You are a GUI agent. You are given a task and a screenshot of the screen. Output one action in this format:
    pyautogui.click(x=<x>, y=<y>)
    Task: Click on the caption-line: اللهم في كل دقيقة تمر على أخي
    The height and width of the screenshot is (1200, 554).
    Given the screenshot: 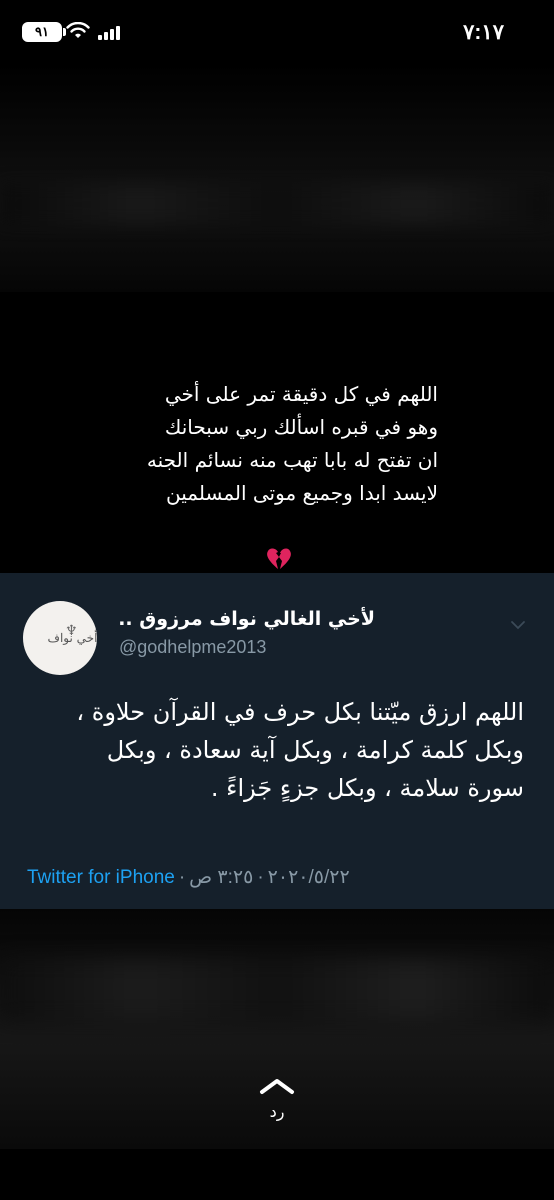 What is the action you would take?
    pyautogui.click(x=301, y=394)
    